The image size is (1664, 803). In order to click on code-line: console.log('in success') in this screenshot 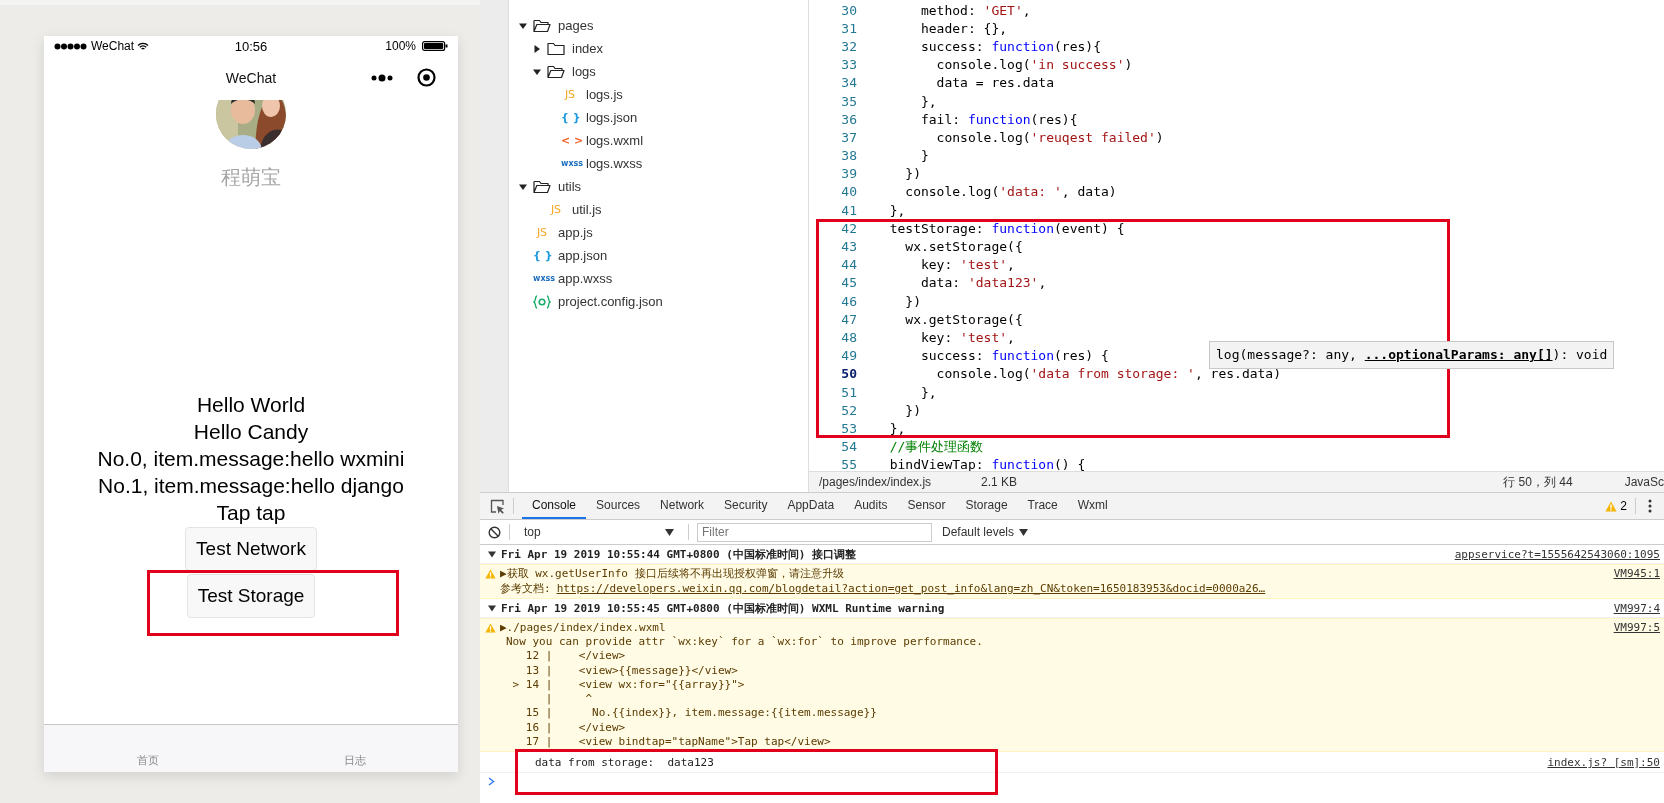, I will do `click(1034, 65)`.